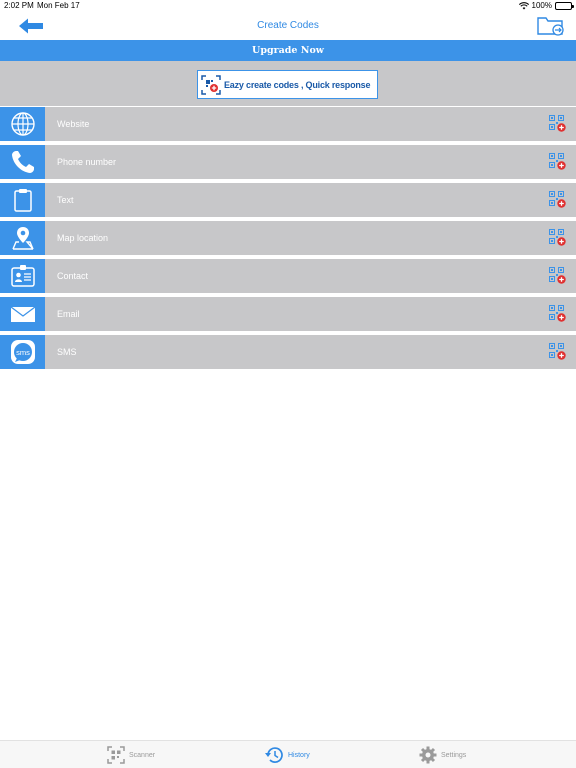  I want to click on map-pin-icon, so click(22, 238).